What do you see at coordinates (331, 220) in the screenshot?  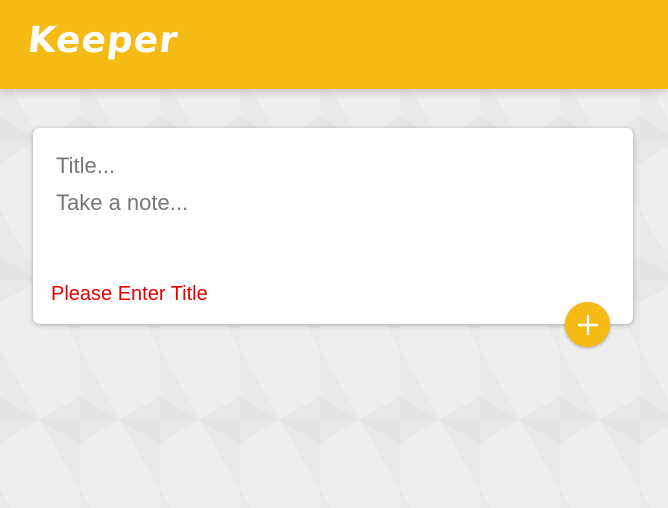 I see `note-content-input` at bounding box center [331, 220].